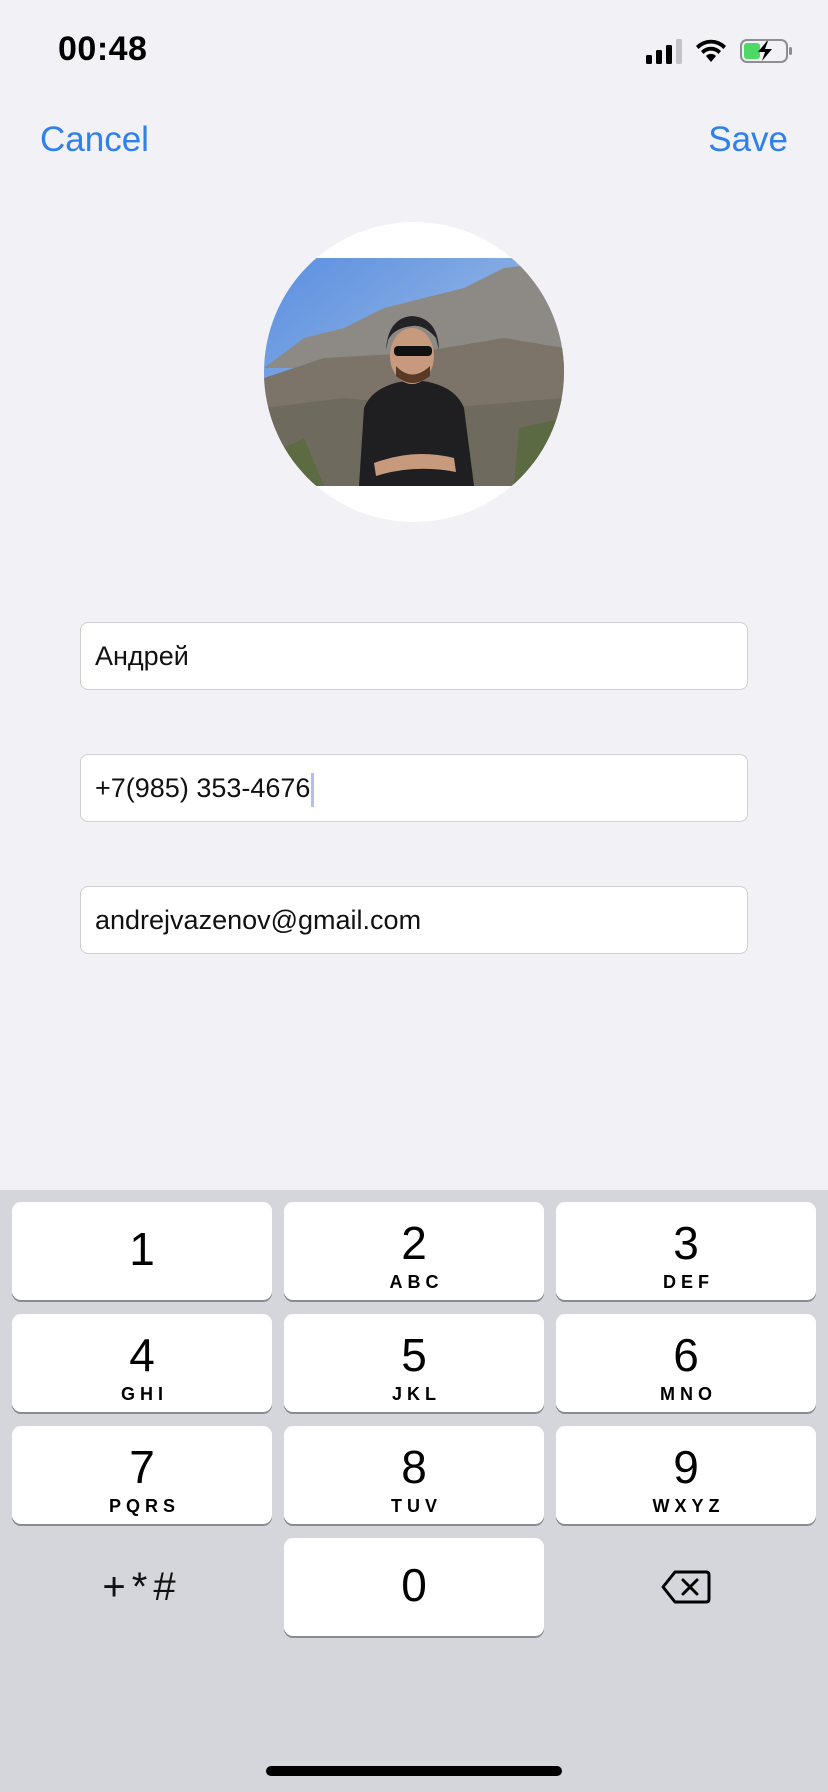  Describe the element at coordinates (686, 1355) in the screenshot. I see `key-number: 6` at that location.